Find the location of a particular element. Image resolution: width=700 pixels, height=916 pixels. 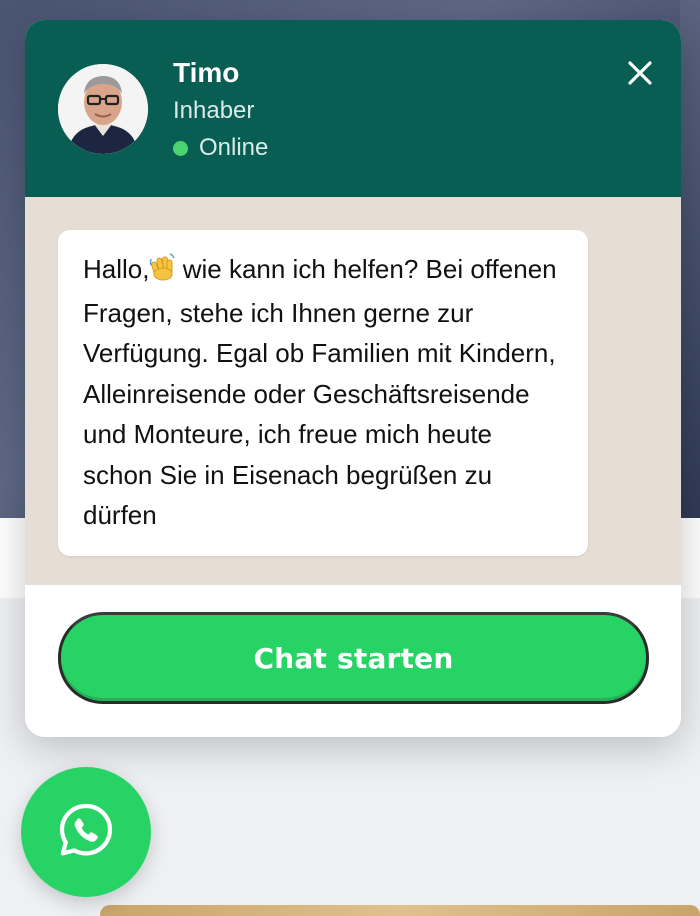

waving-hand-icon is located at coordinates (162, 272).